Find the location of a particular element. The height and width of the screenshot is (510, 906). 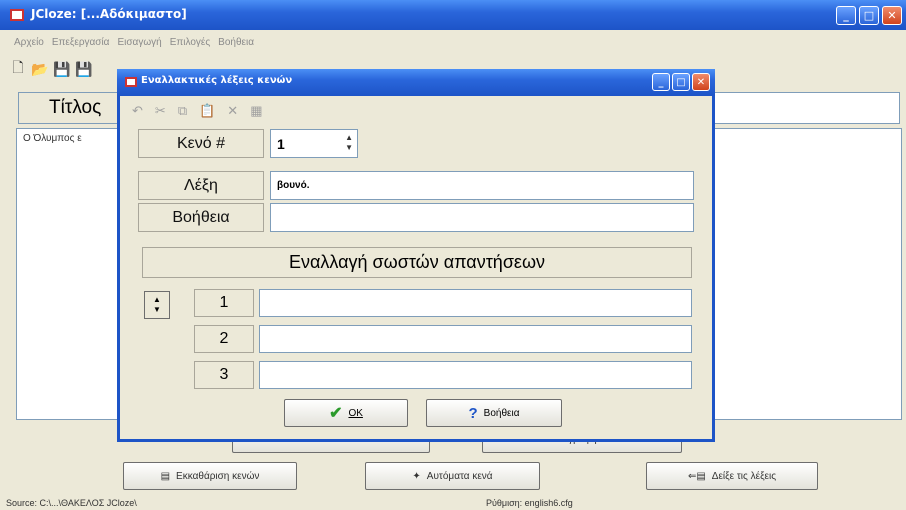

dialog-titlebar: Εναλλακτικές λέξεις κενών _ □ ✕ is located at coordinates (416, 82).